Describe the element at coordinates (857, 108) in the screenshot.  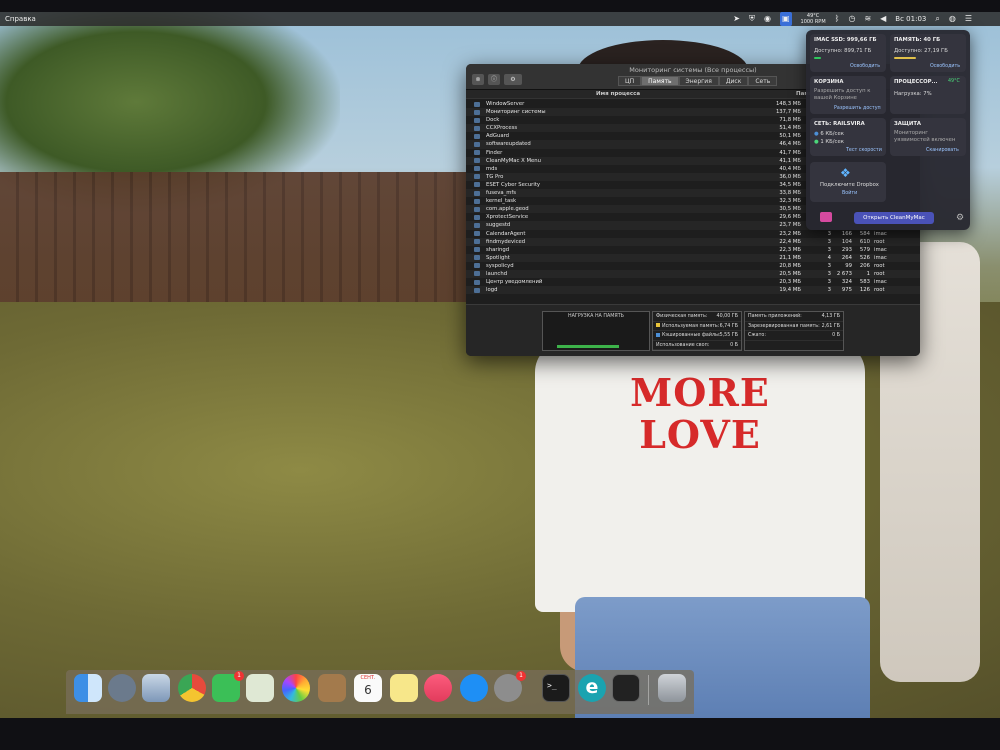
I see `trash-allow-link: Разрешить доступ` at that location.